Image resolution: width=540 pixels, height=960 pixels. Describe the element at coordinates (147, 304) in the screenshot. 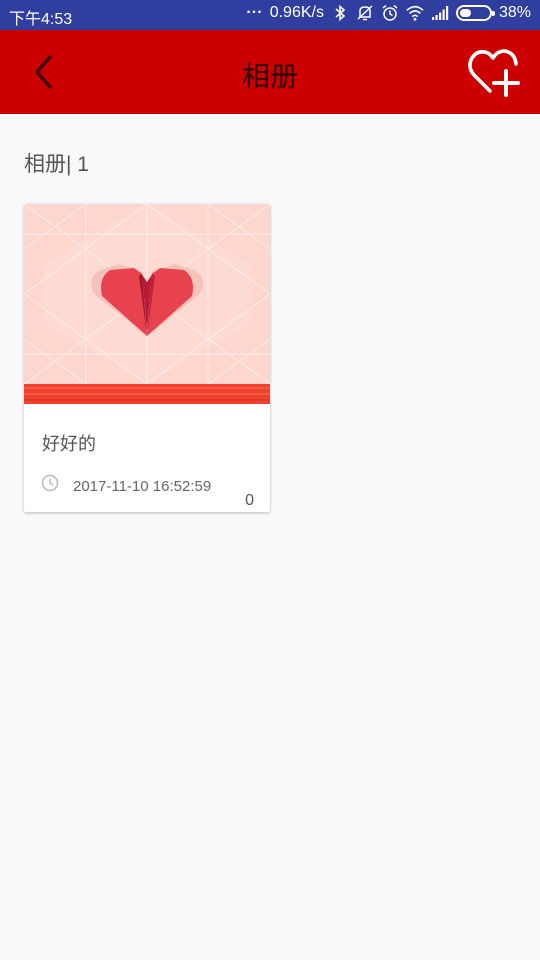

I see `album-cover` at that location.